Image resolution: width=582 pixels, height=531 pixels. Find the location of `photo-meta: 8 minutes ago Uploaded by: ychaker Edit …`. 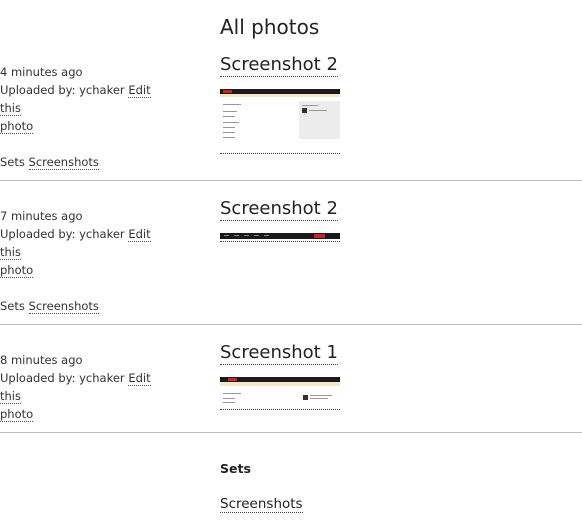

photo-meta: 8 minutes ago Uploaded by: ychaker Edit … is located at coordinates (87, 387).